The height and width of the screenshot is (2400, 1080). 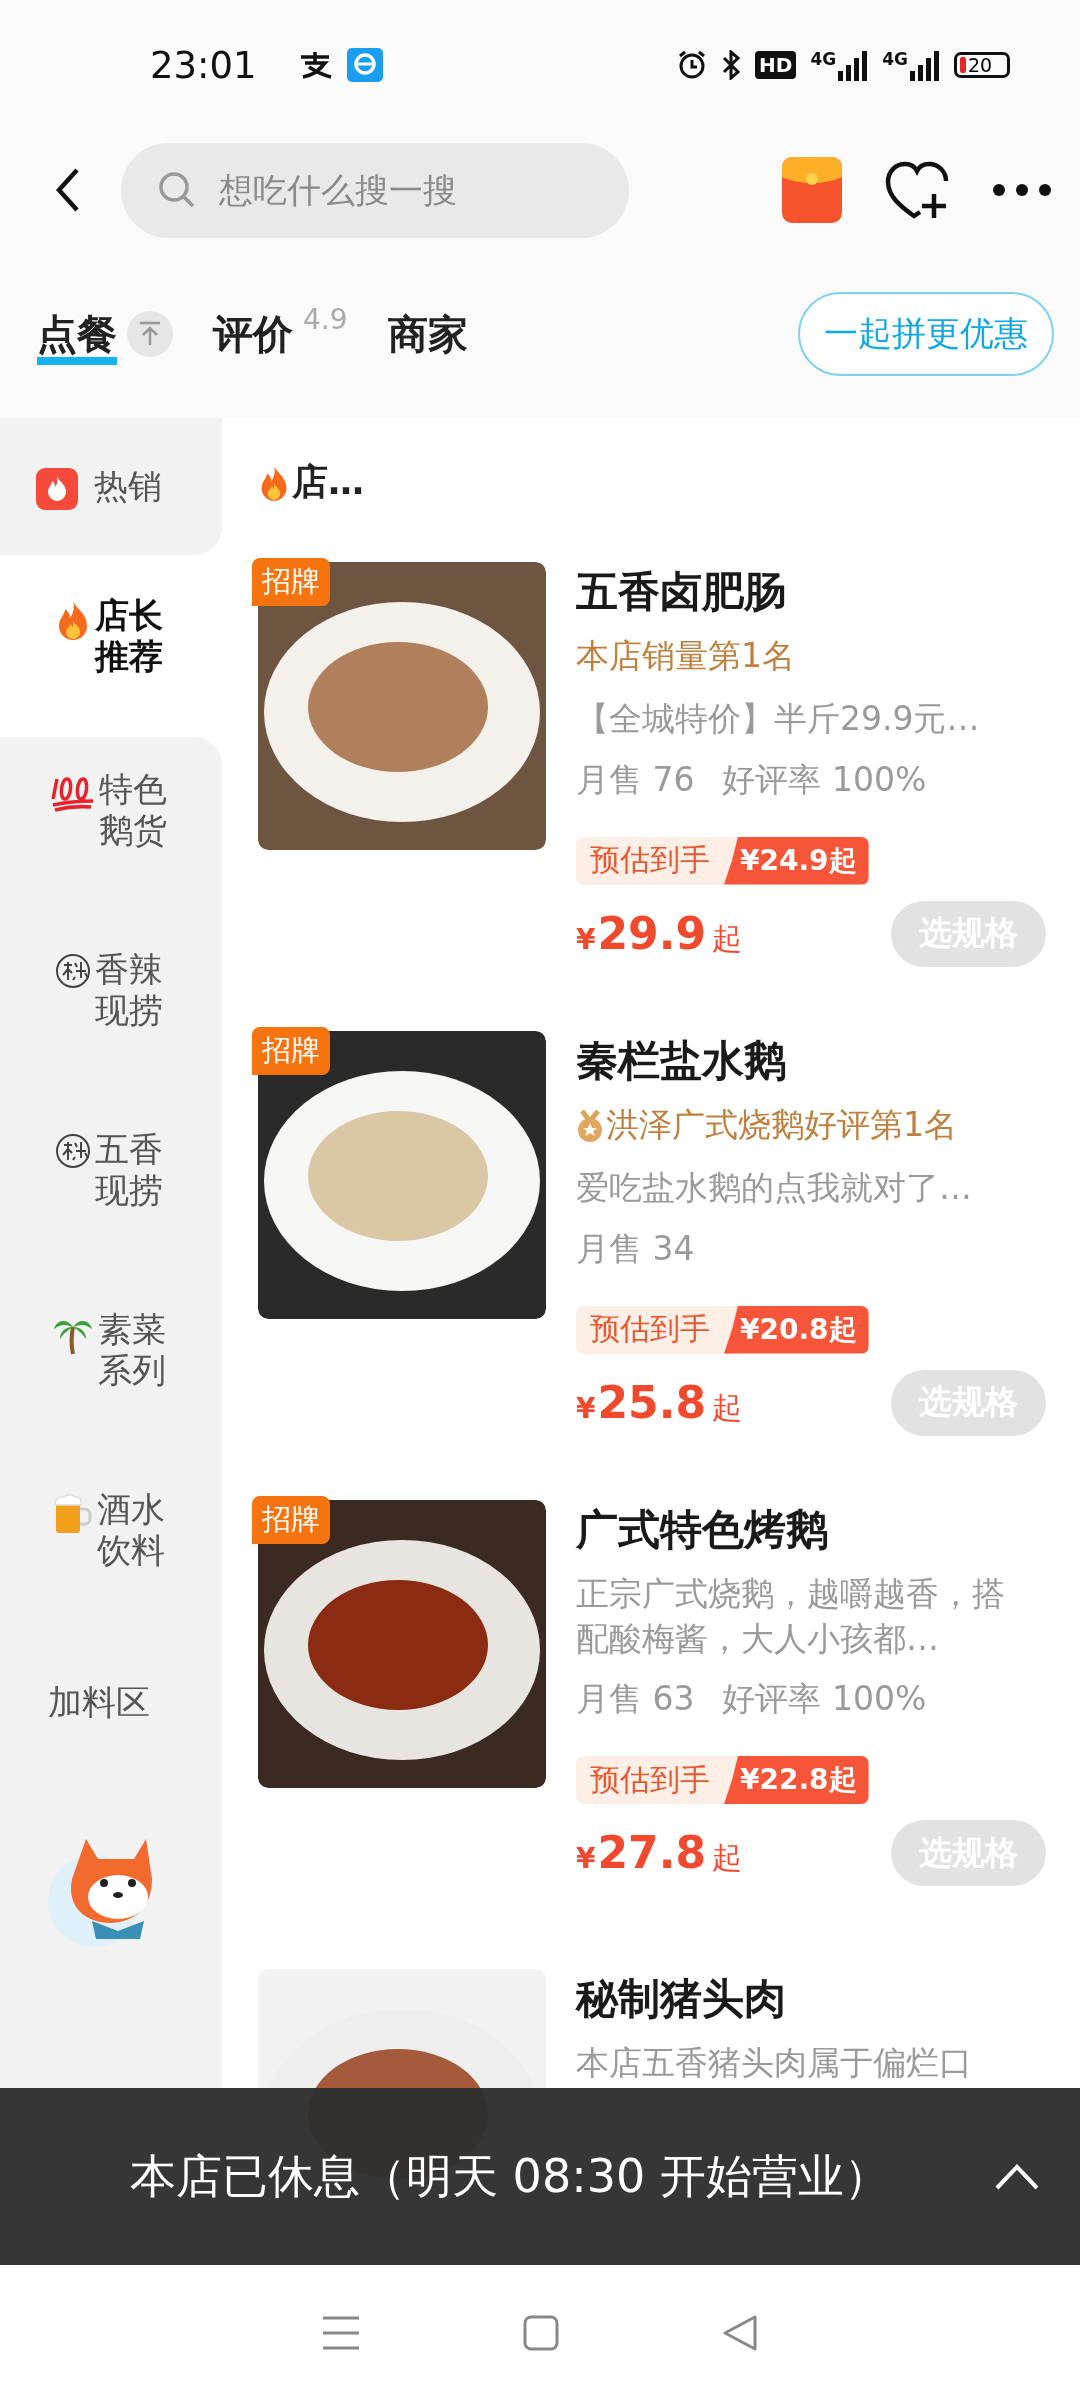 I want to click on bluetooth-icon, so click(x=731, y=65).